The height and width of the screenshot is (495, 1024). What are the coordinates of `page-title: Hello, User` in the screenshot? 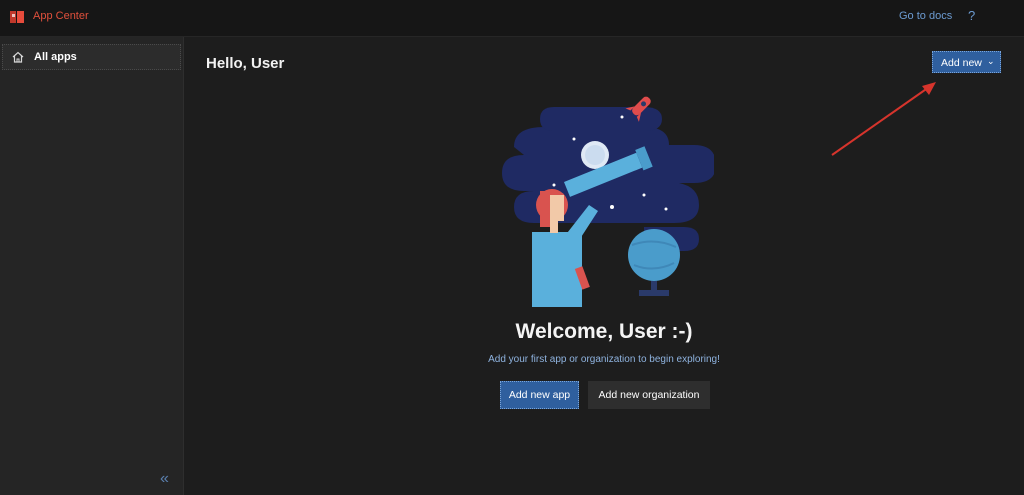 It's located at (245, 63).